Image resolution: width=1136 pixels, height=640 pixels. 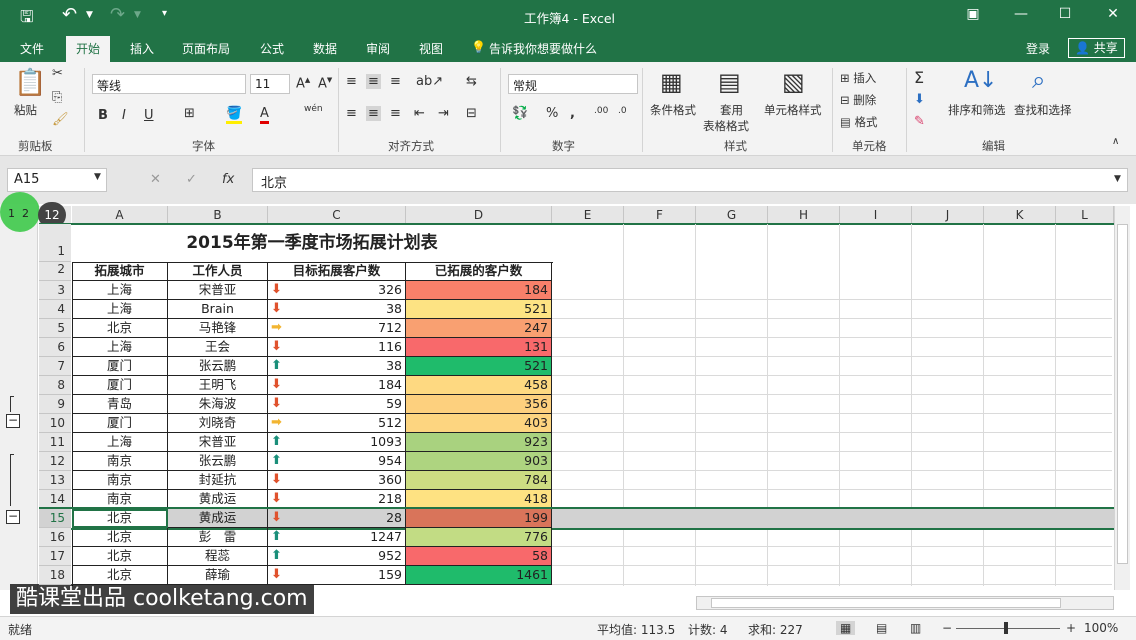 I want to click on tab-insert: 插入, so click(x=142, y=48).